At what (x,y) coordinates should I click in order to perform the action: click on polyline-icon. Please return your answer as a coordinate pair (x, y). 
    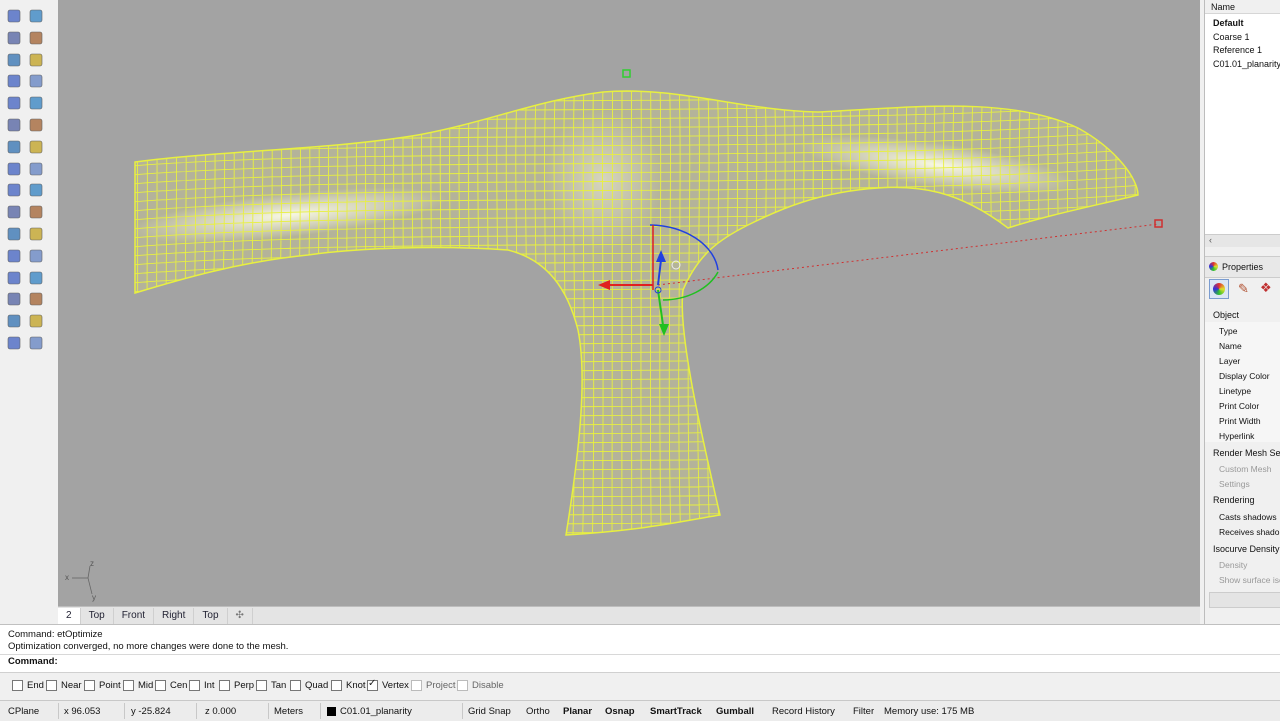
    Looking at the image, I should click on (14, 60).